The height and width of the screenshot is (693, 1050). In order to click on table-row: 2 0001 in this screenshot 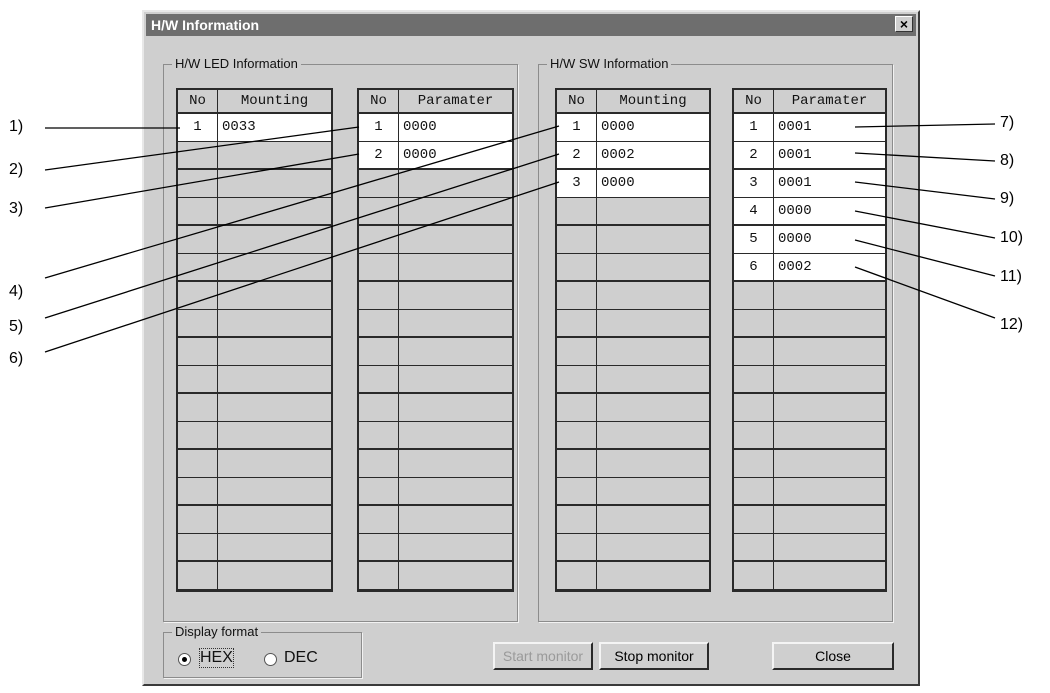, I will do `click(809, 156)`.